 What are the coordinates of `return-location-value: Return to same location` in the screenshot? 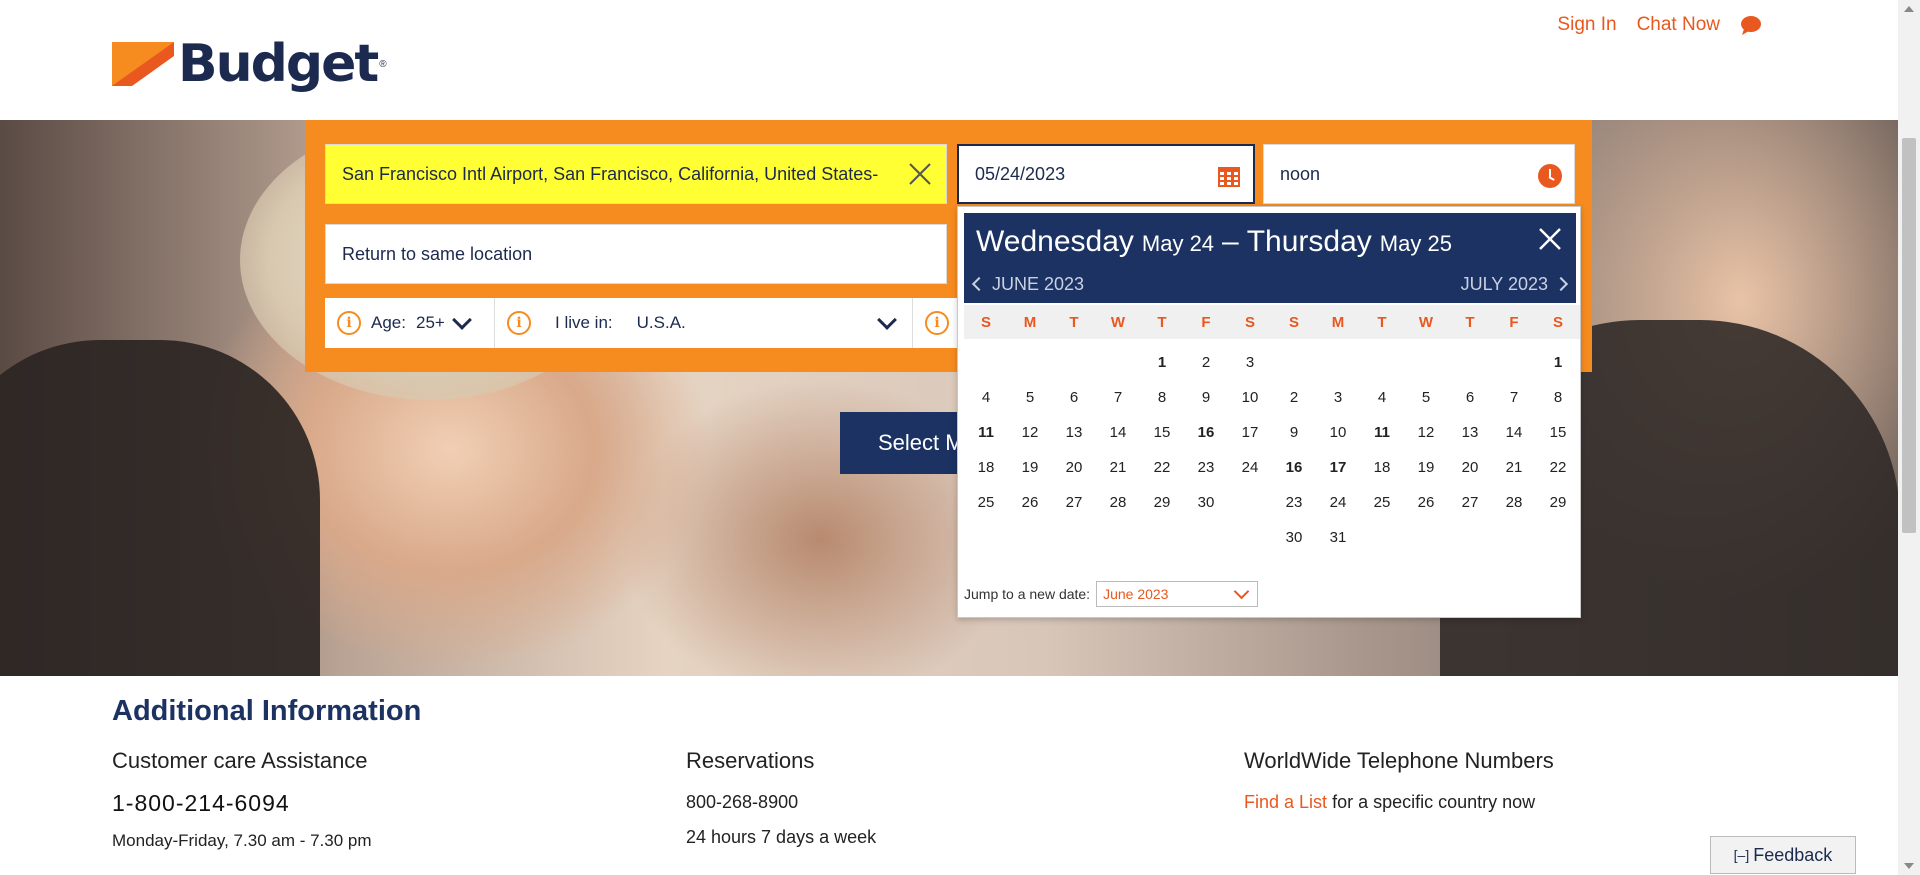 It's located at (437, 253).